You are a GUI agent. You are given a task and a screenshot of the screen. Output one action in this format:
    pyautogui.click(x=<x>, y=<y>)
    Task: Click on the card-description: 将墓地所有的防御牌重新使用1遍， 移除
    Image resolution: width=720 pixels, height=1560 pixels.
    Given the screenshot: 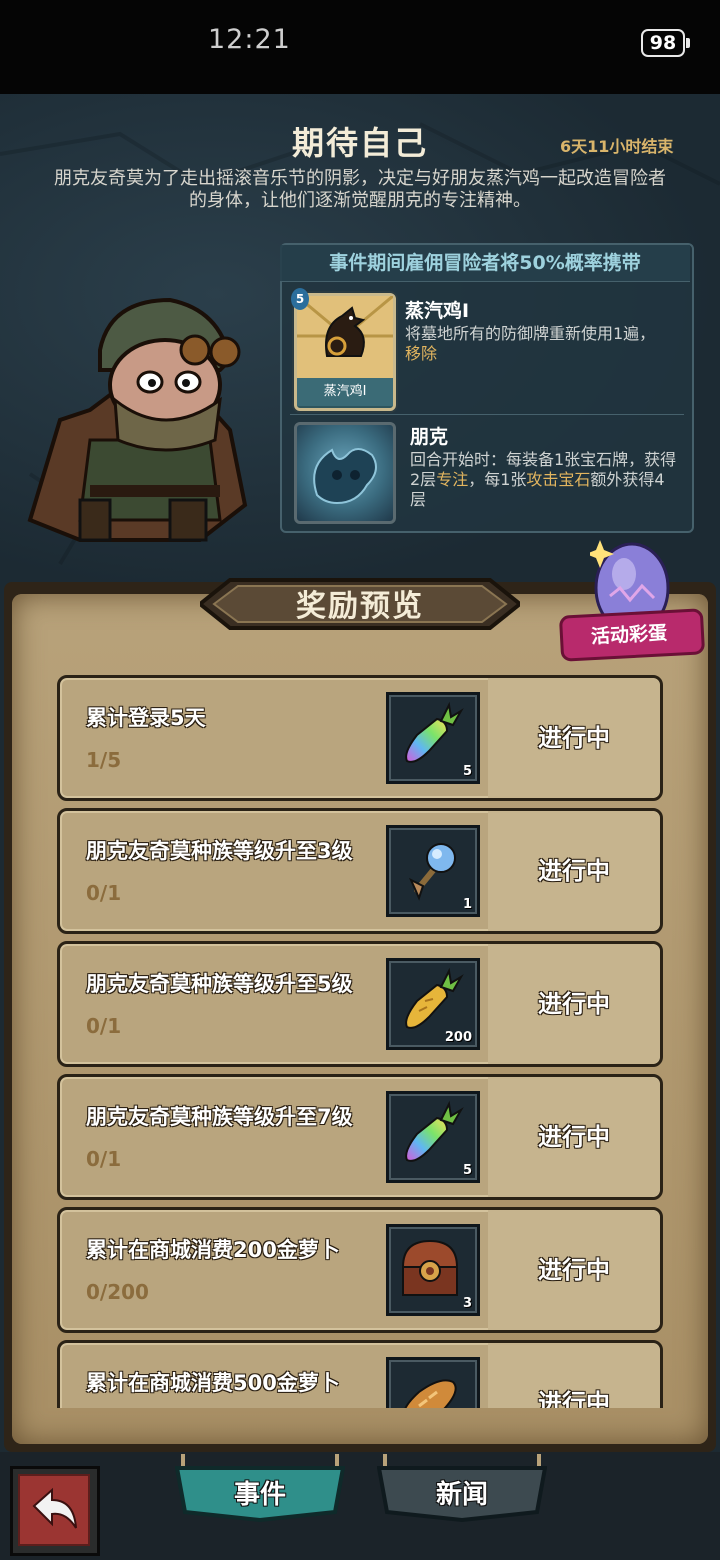 What is the action you would take?
    pyautogui.click(x=540, y=344)
    